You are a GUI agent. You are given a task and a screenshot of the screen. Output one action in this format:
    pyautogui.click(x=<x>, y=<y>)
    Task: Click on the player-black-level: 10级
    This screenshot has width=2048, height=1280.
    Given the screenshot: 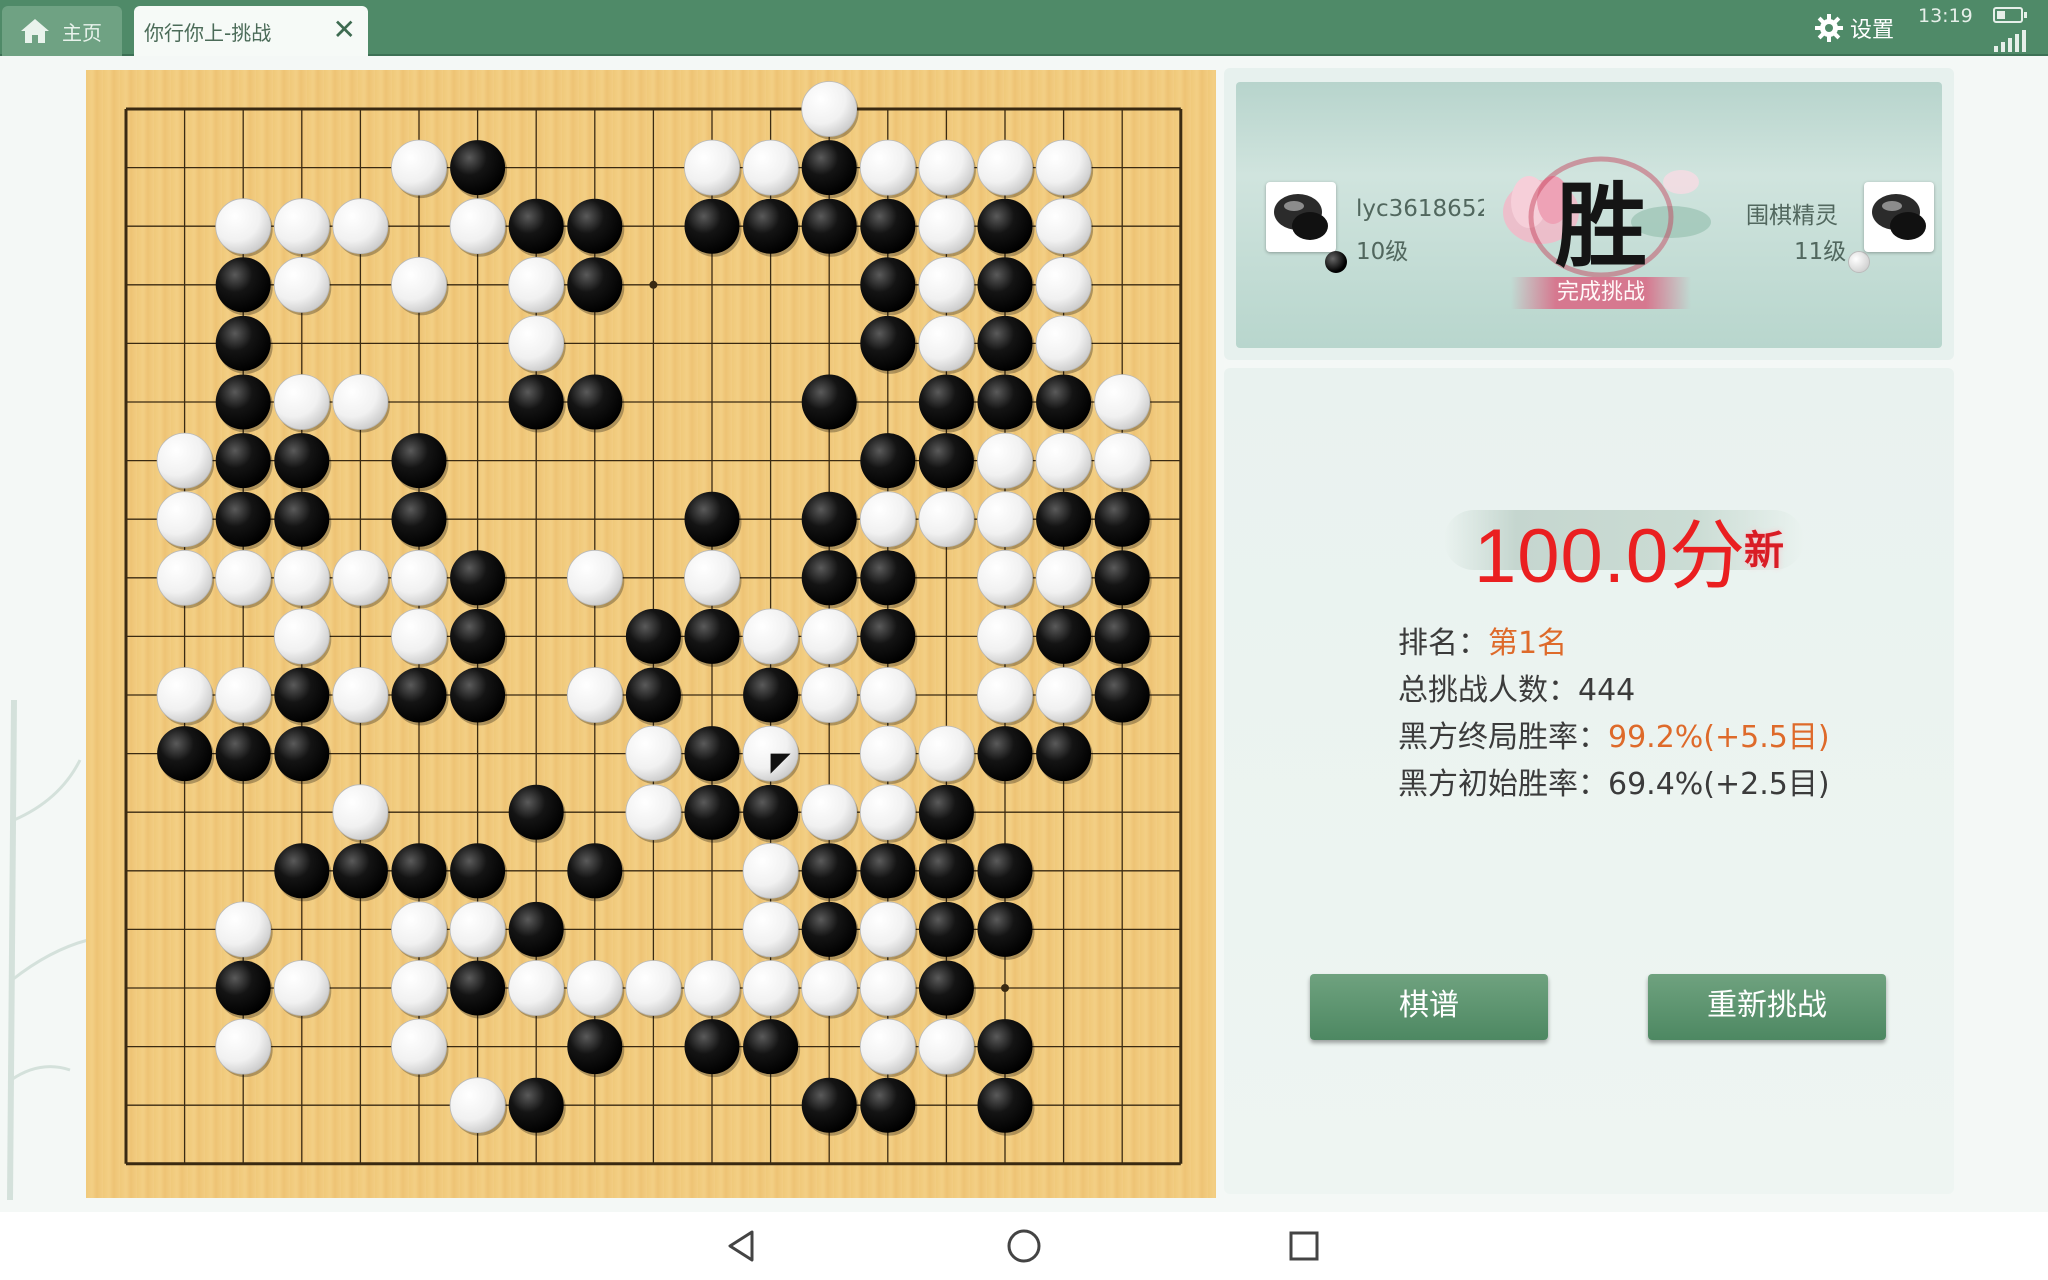 What is the action you would take?
    pyautogui.click(x=1382, y=252)
    